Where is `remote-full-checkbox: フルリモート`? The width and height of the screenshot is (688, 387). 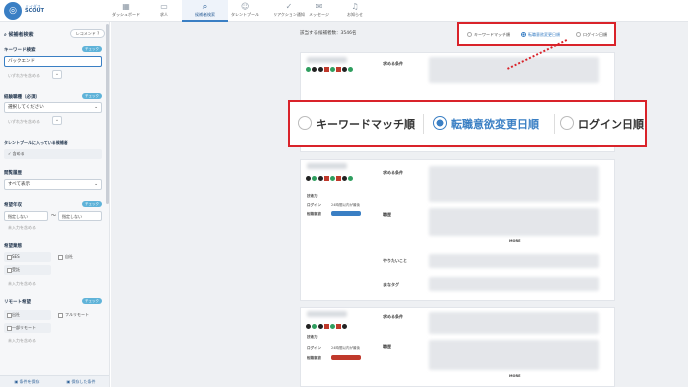
remote-full-checkbox: フルリモート is located at coordinates (78, 315).